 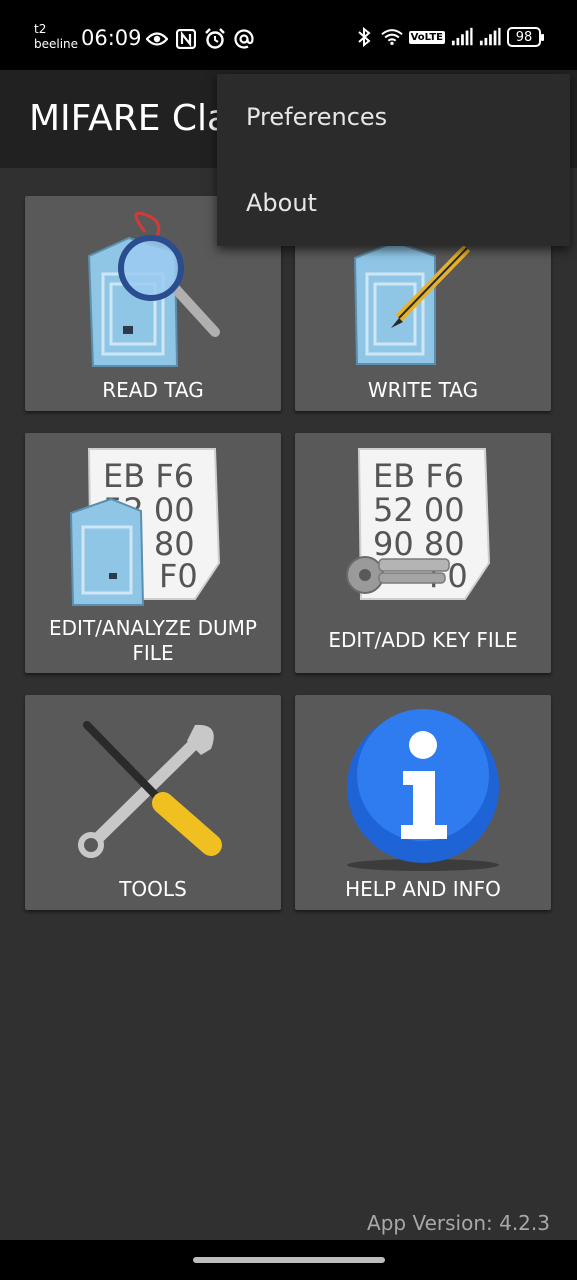 What do you see at coordinates (393, 117) in the screenshot?
I see `menu-item-preferences: Preferences` at bounding box center [393, 117].